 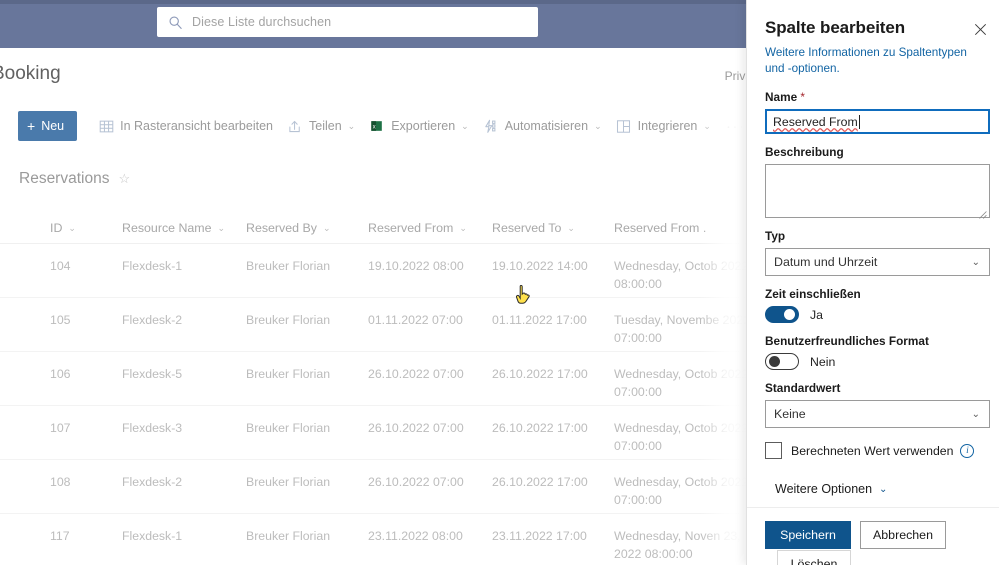 I want to click on cell-id: 108, so click(x=60, y=482).